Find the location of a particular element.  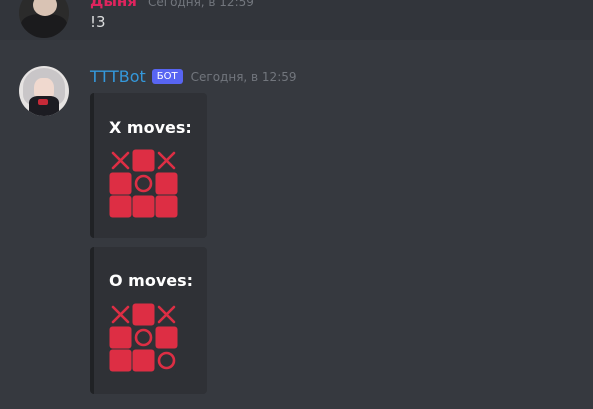

previous-message-timestamp: Сегодня, в 12:59 is located at coordinates (201, 4).